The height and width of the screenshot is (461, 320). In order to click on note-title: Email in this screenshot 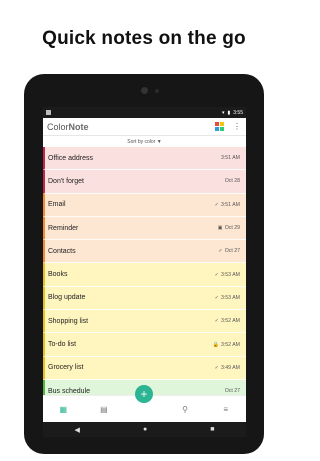, I will do `click(57, 205)`.